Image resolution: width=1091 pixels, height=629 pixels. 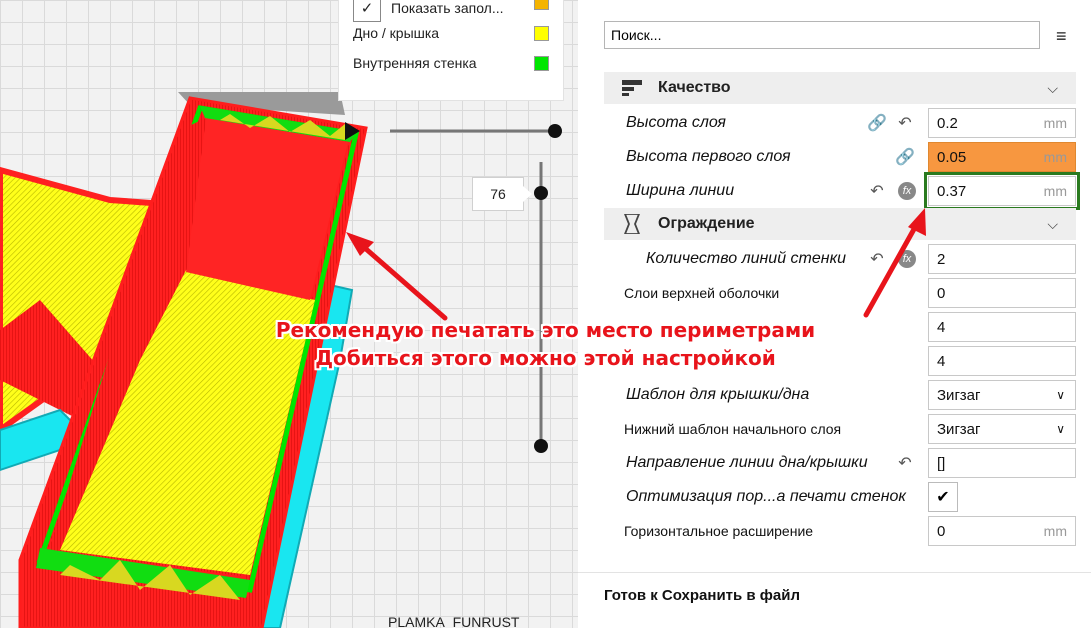 What do you see at coordinates (451, 33) in the screenshot?
I see `legend-item-skin: Дно / крышка` at bounding box center [451, 33].